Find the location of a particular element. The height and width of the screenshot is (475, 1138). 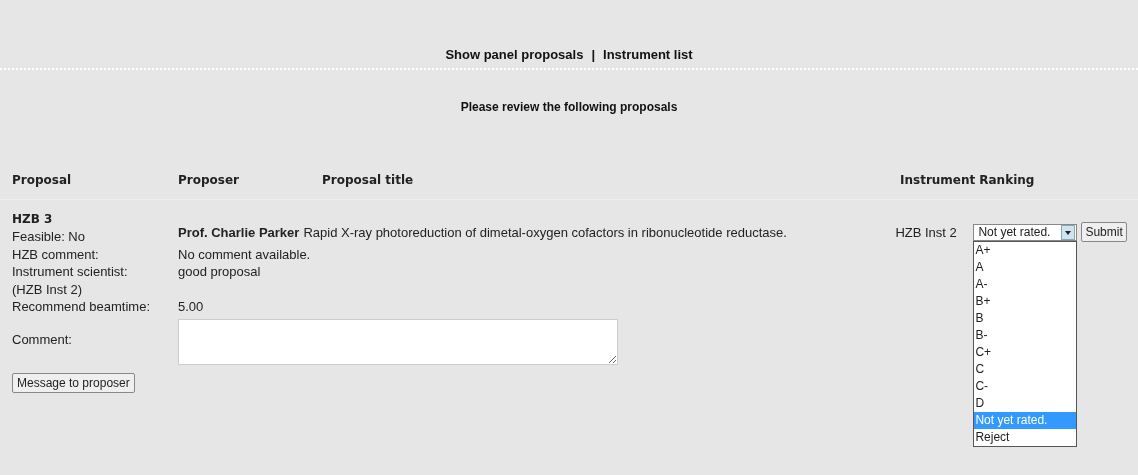

submit-button: Submit is located at coordinates (1104, 232).